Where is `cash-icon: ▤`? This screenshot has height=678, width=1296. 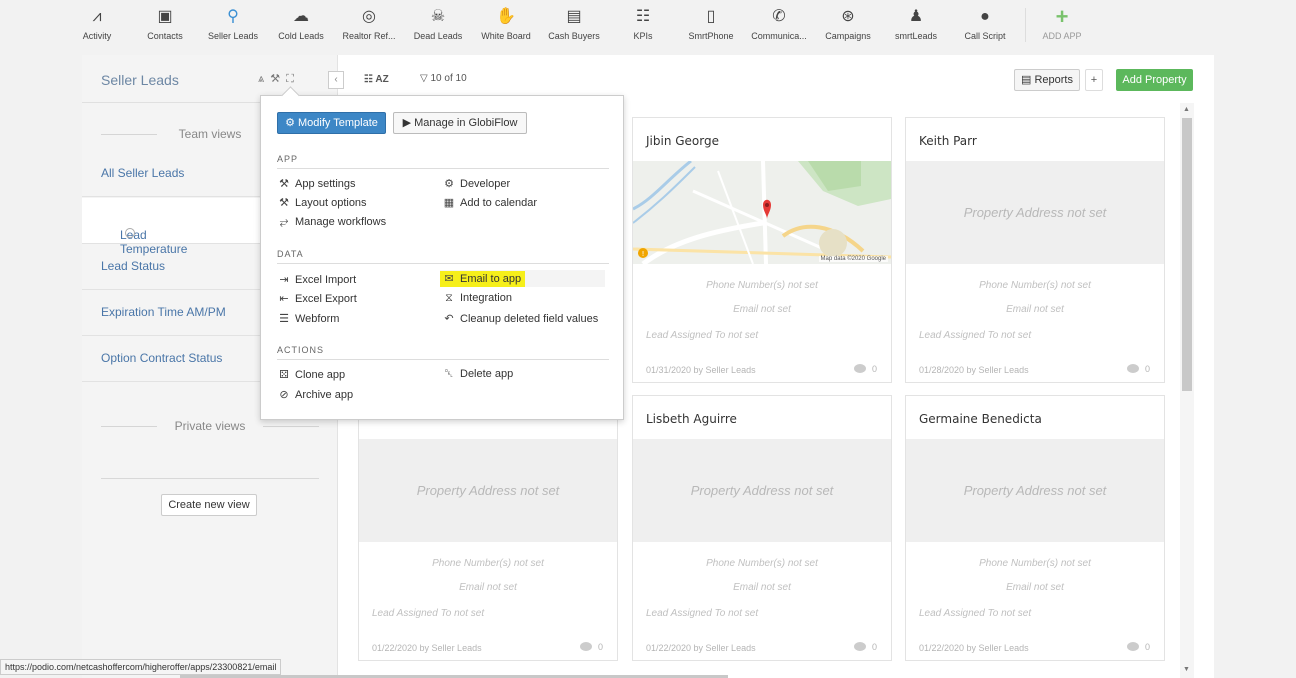 cash-icon: ▤ is located at coordinates (574, 16).